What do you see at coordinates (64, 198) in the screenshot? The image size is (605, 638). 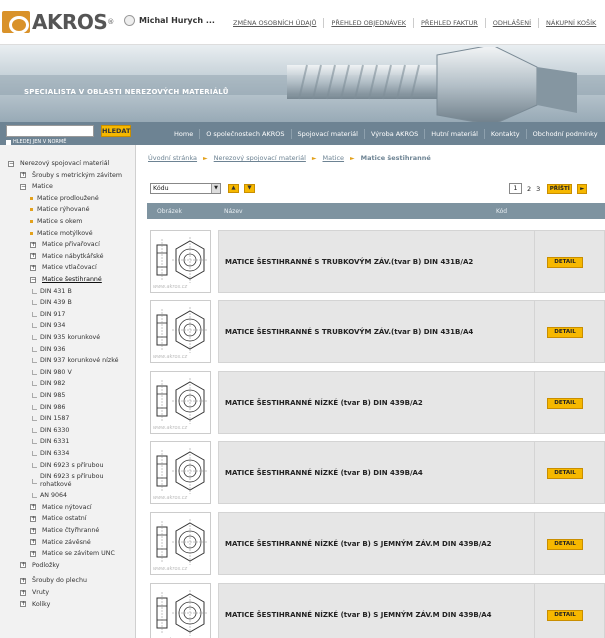 I see `sidebar-item: Matice prodloužené` at bounding box center [64, 198].